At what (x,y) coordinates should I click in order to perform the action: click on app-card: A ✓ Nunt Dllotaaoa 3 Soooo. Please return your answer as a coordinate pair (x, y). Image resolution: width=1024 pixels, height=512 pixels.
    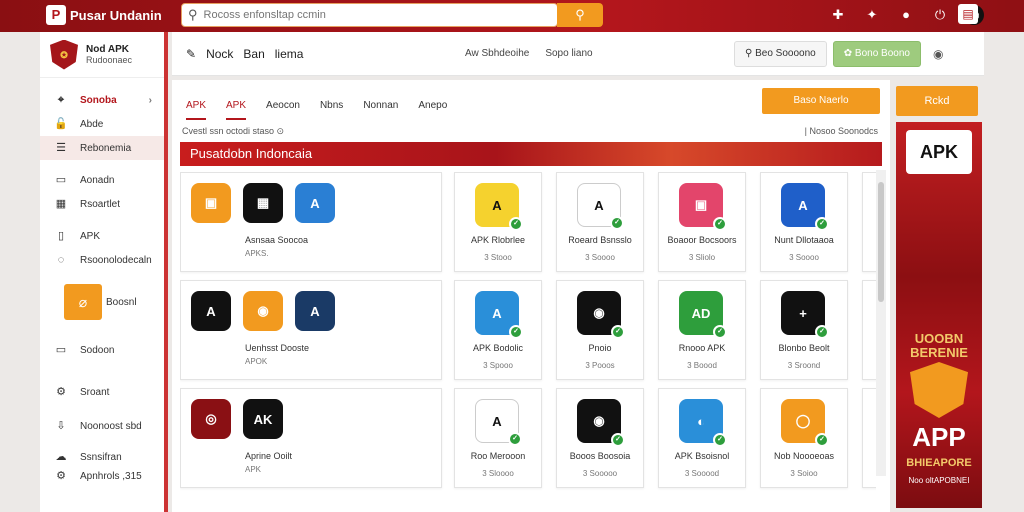
    Looking at the image, I should click on (804, 222).